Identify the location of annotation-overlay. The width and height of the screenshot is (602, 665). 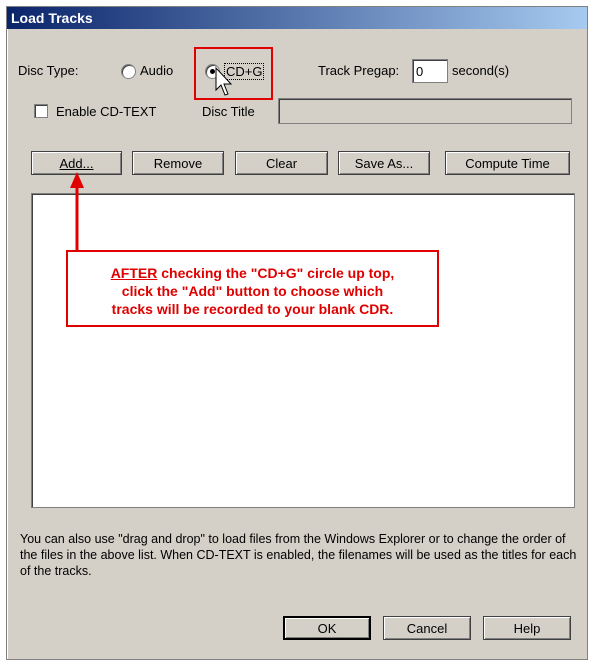
(151, 158).